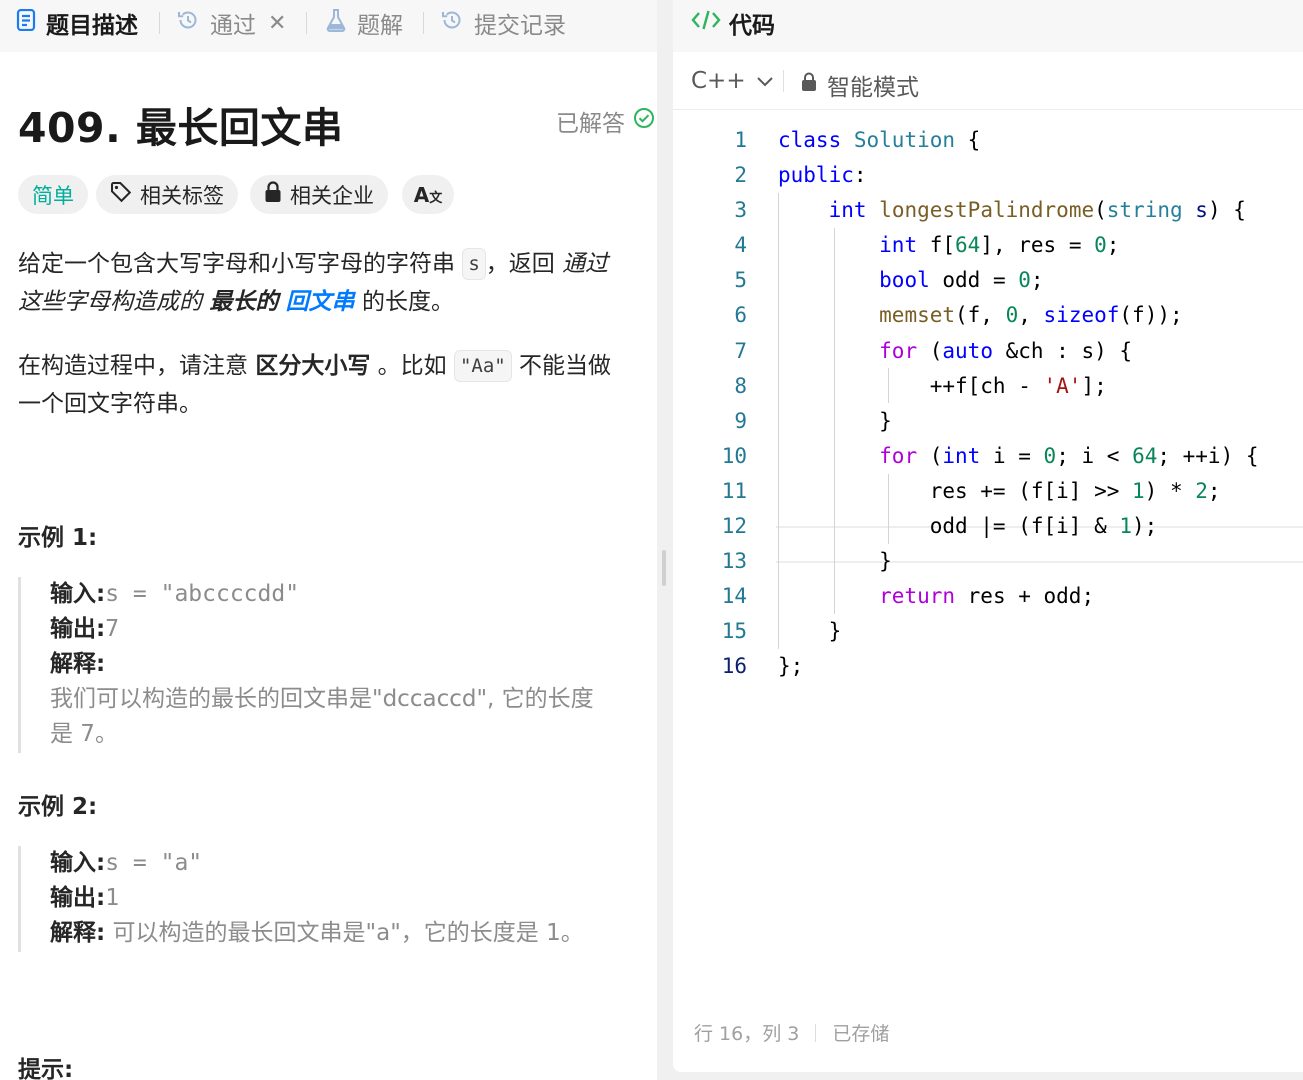  What do you see at coordinates (958, 315) in the screenshot?
I see `code-line: 6 memset(f, 0, sizeof(f));` at bounding box center [958, 315].